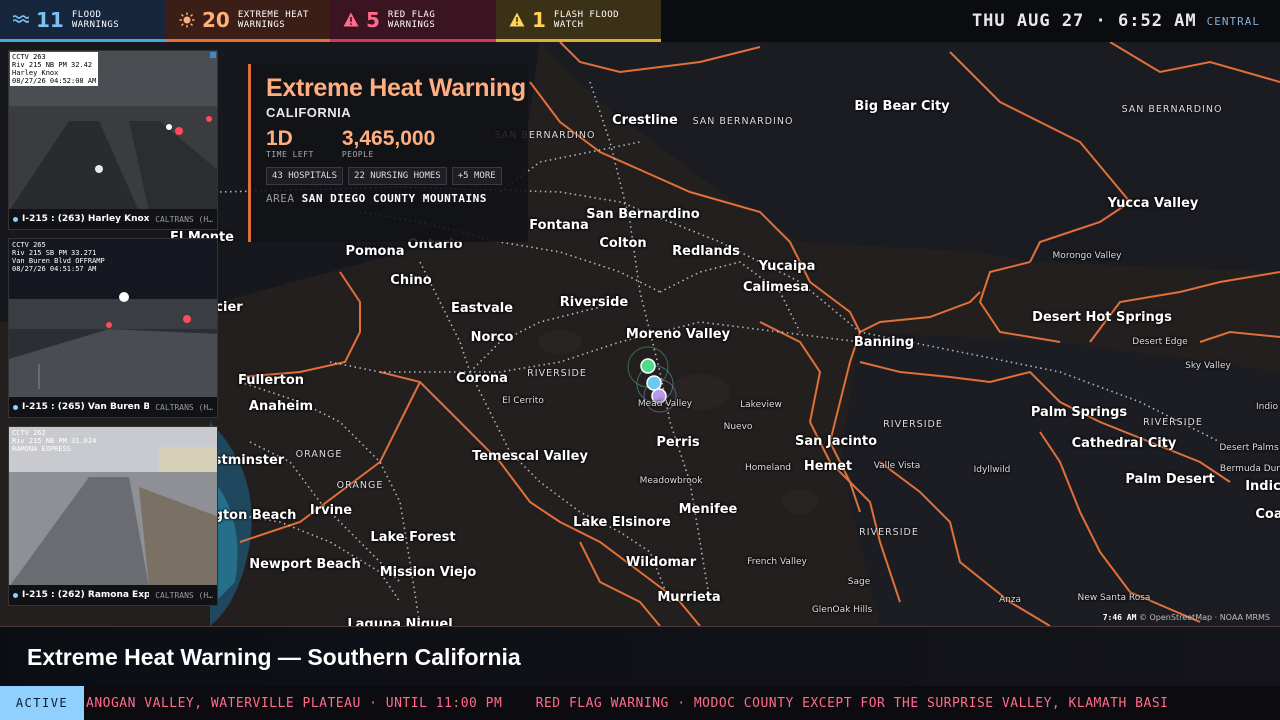 The width and height of the screenshot is (1280, 720). What do you see at coordinates (761, 405) in the screenshot?
I see `place-lakeview: Lakeview` at bounding box center [761, 405].